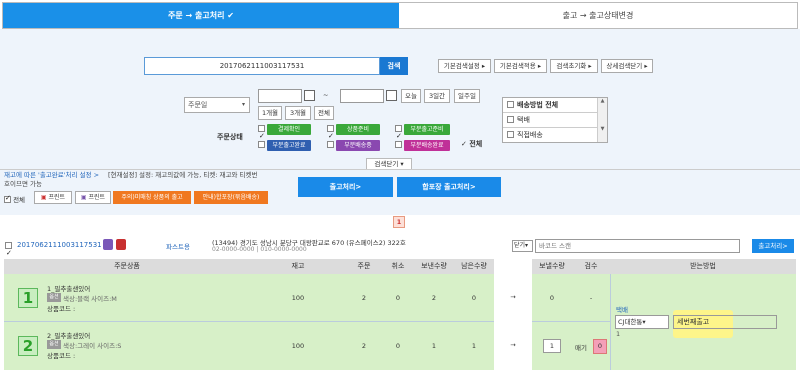 The height and width of the screenshot is (374, 800). I want to click on preset-close-detail-button: 상세검색닫기 ▸, so click(627, 66).